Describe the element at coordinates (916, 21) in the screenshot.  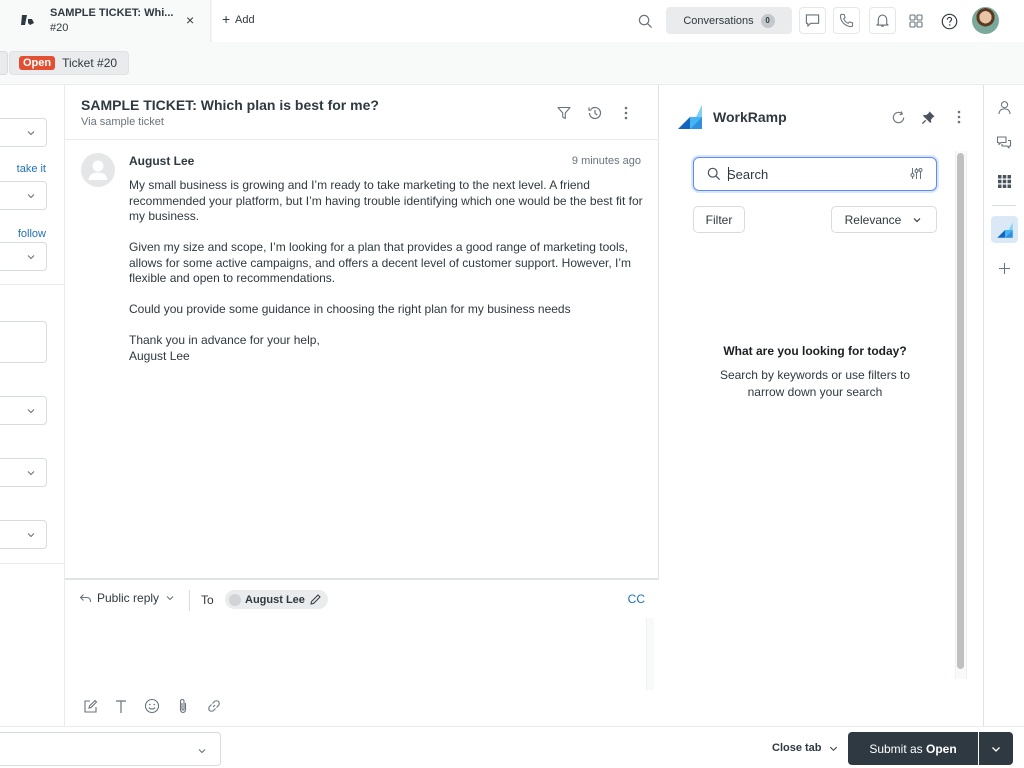
I see `apps-grid-icon` at that location.